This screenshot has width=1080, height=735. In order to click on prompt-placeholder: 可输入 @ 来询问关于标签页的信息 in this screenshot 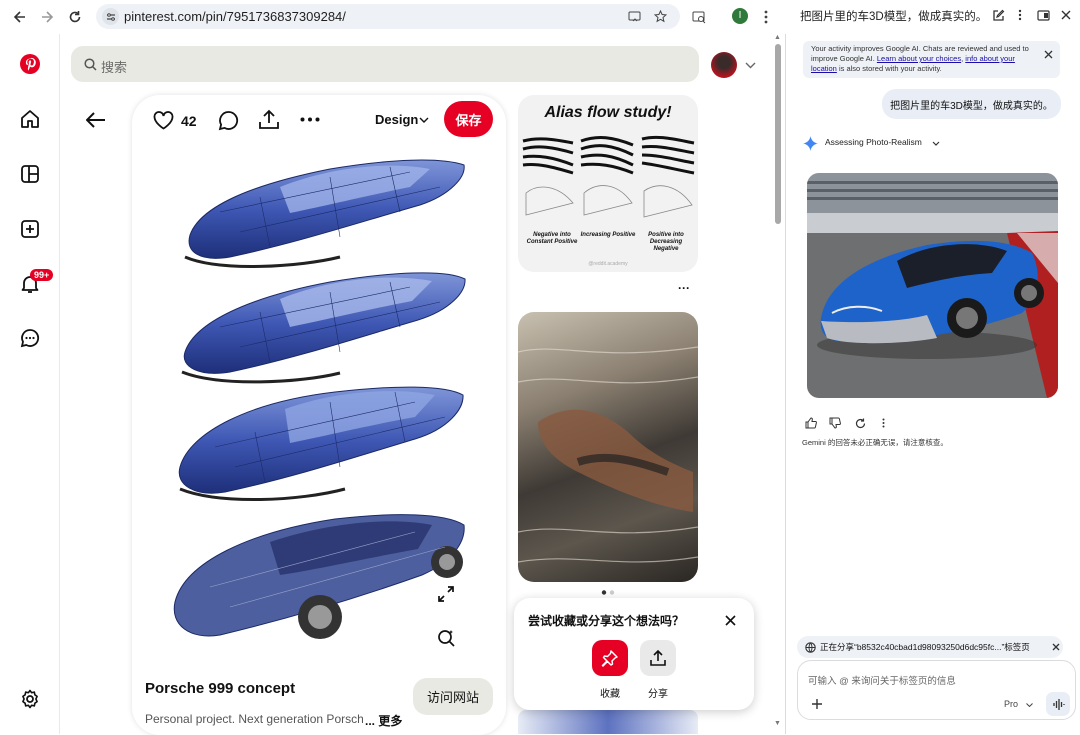, I will do `click(882, 681)`.